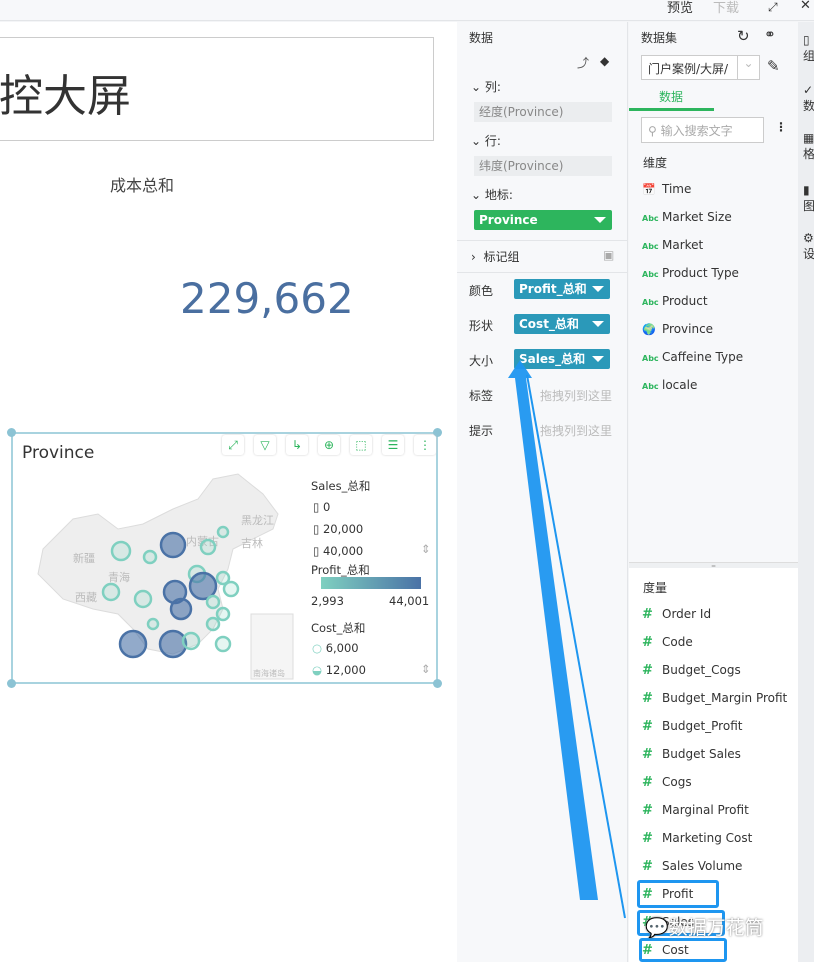 This screenshot has height=962, width=814. Describe the element at coordinates (361, 445) in the screenshot. I see `select-icon: ⬚` at that location.